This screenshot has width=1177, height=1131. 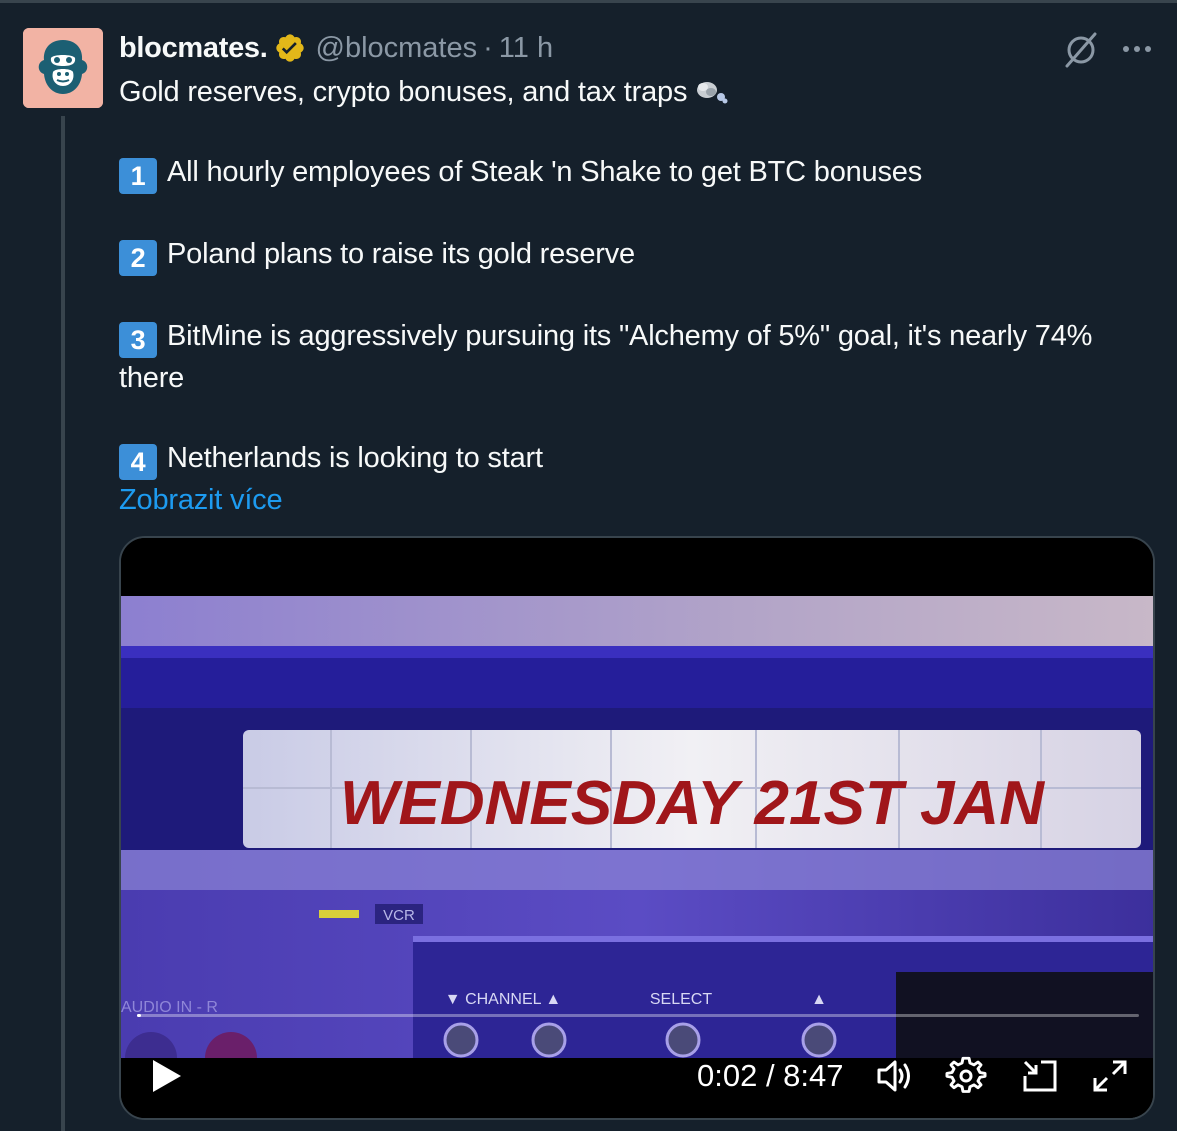 What do you see at coordinates (503, 999) in the screenshot?
I see `channel-label: ▼ CHANNEL ▲` at bounding box center [503, 999].